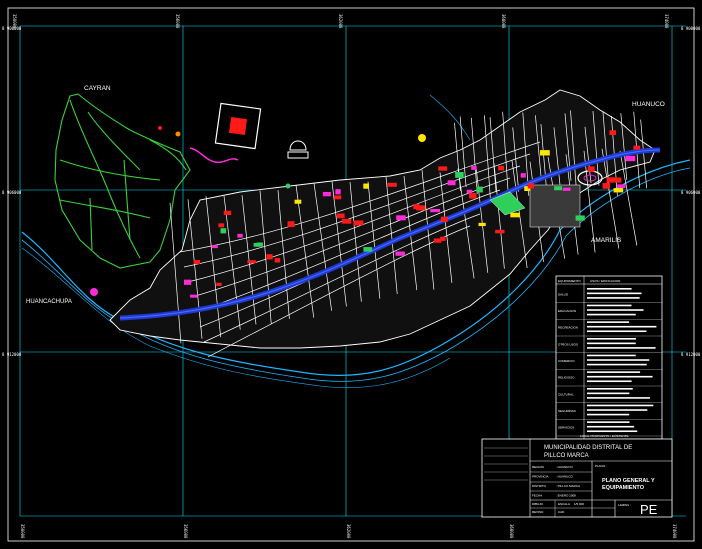 The image size is (702, 549). I want to click on legend-group-religioso: RELIGIOSO, so click(566, 378).